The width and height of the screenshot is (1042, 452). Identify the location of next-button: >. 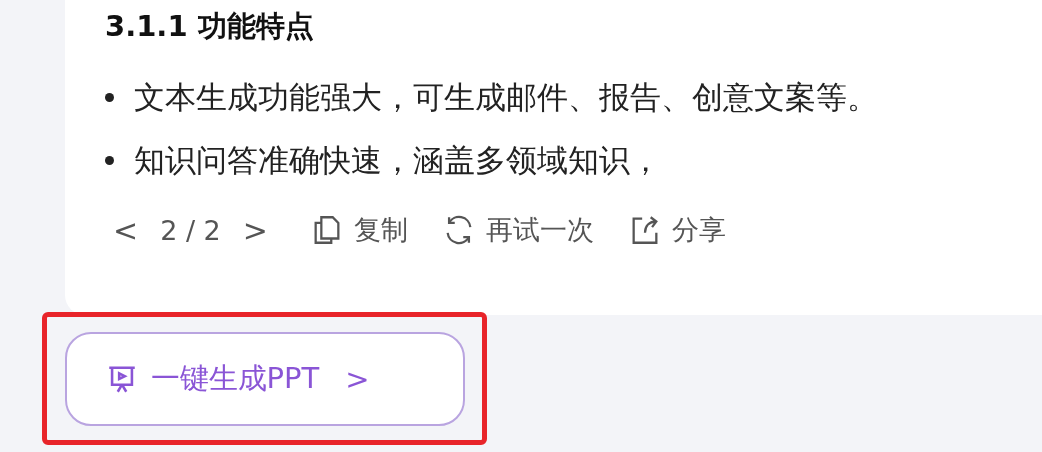
(255, 230).